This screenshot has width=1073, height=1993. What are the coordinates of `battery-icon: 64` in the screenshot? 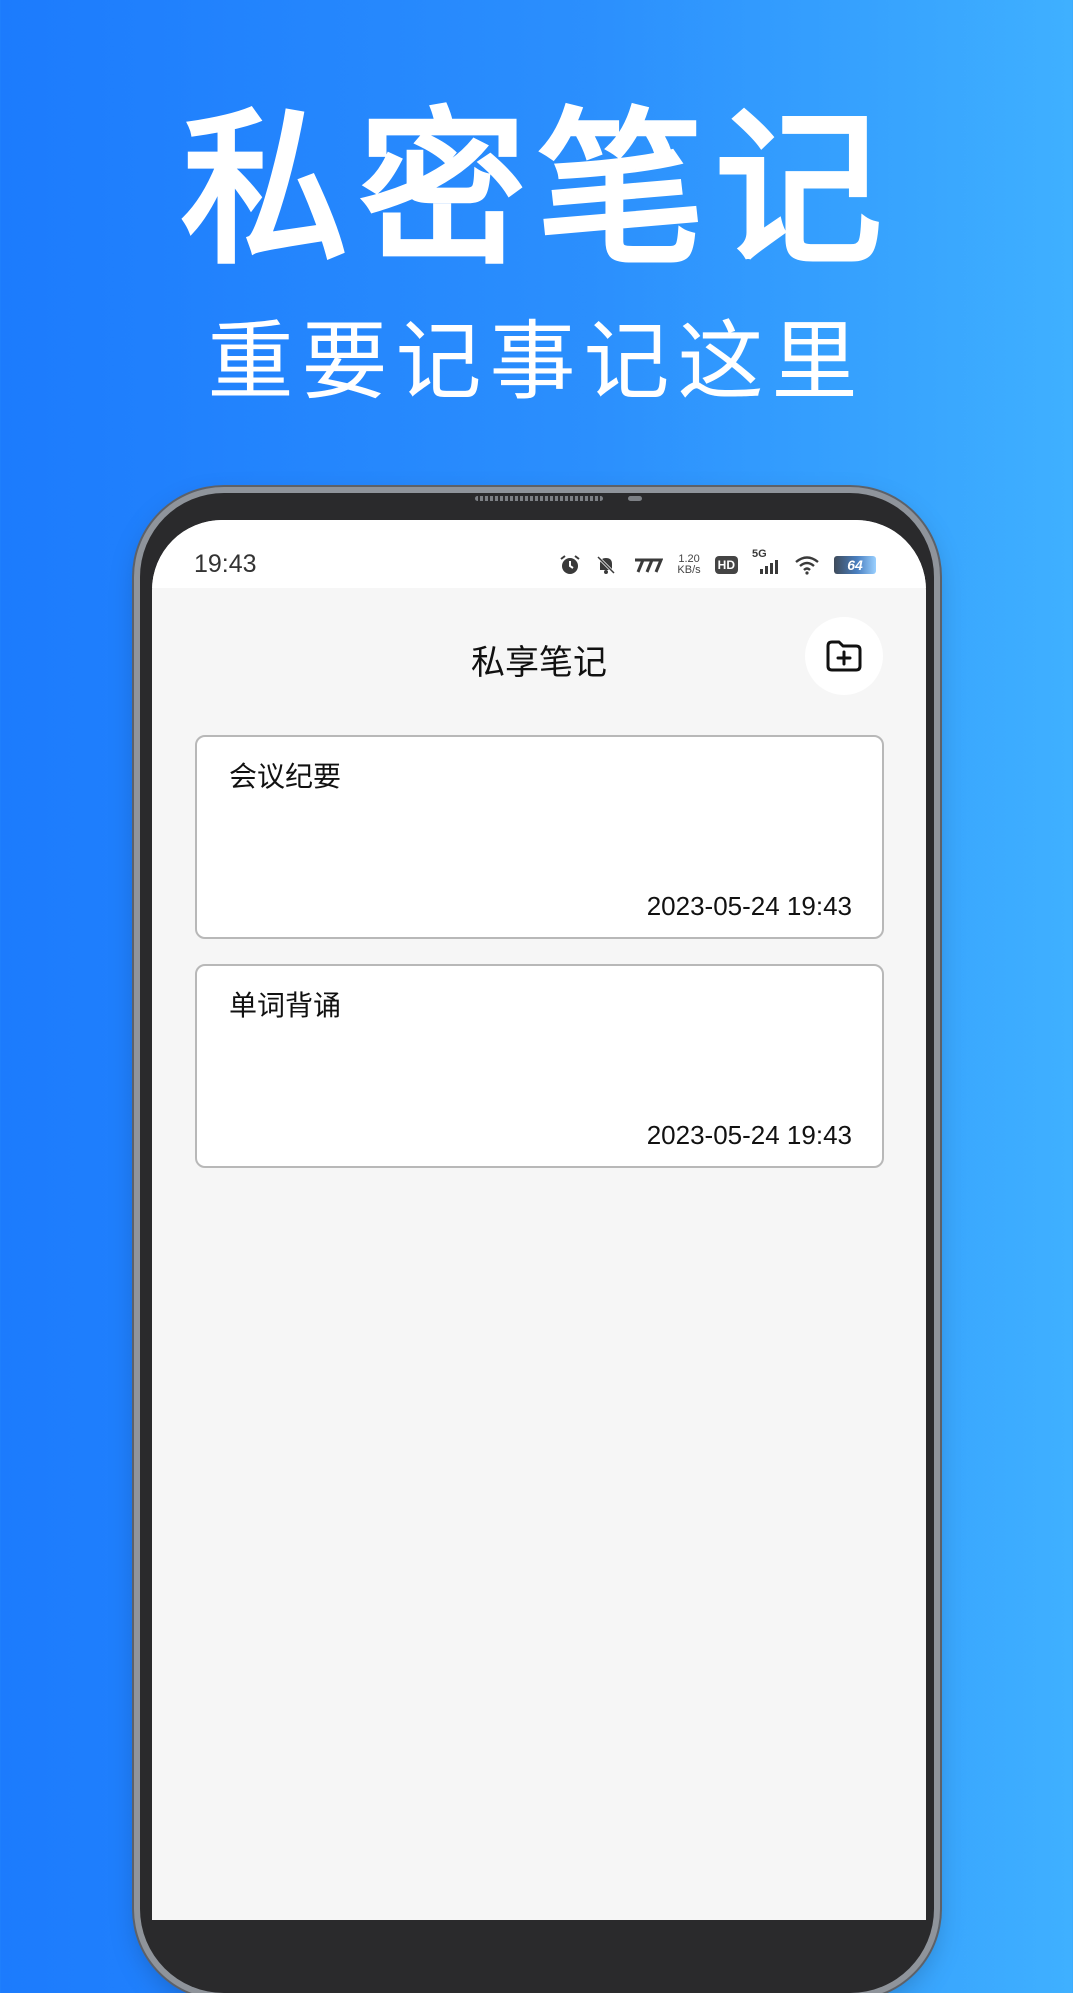 It's located at (855, 565).